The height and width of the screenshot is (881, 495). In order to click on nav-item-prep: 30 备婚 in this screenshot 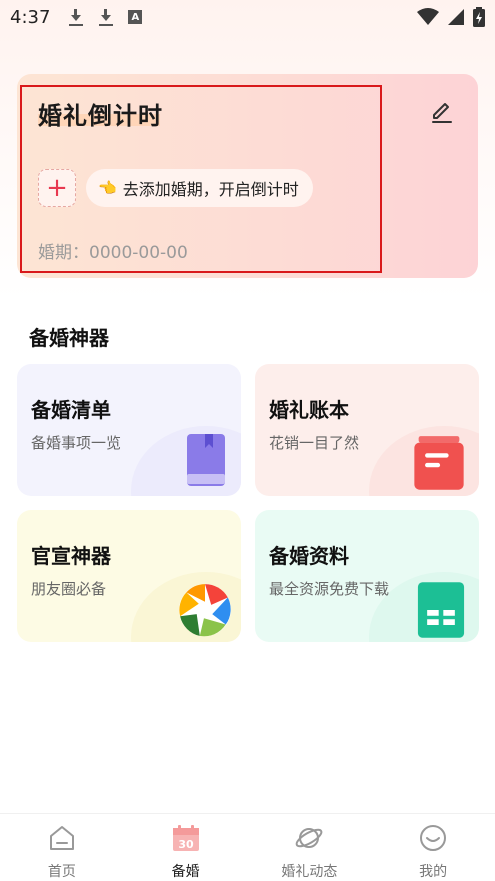, I will do `click(186, 847)`.